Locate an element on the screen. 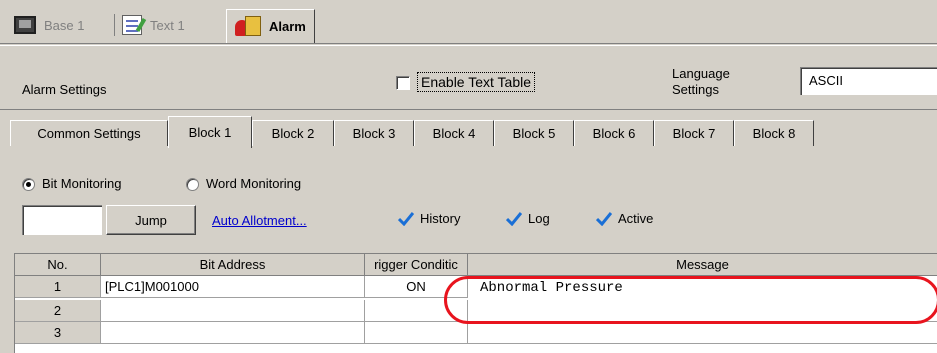  log-label: Log is located at coordinates (539, 218).